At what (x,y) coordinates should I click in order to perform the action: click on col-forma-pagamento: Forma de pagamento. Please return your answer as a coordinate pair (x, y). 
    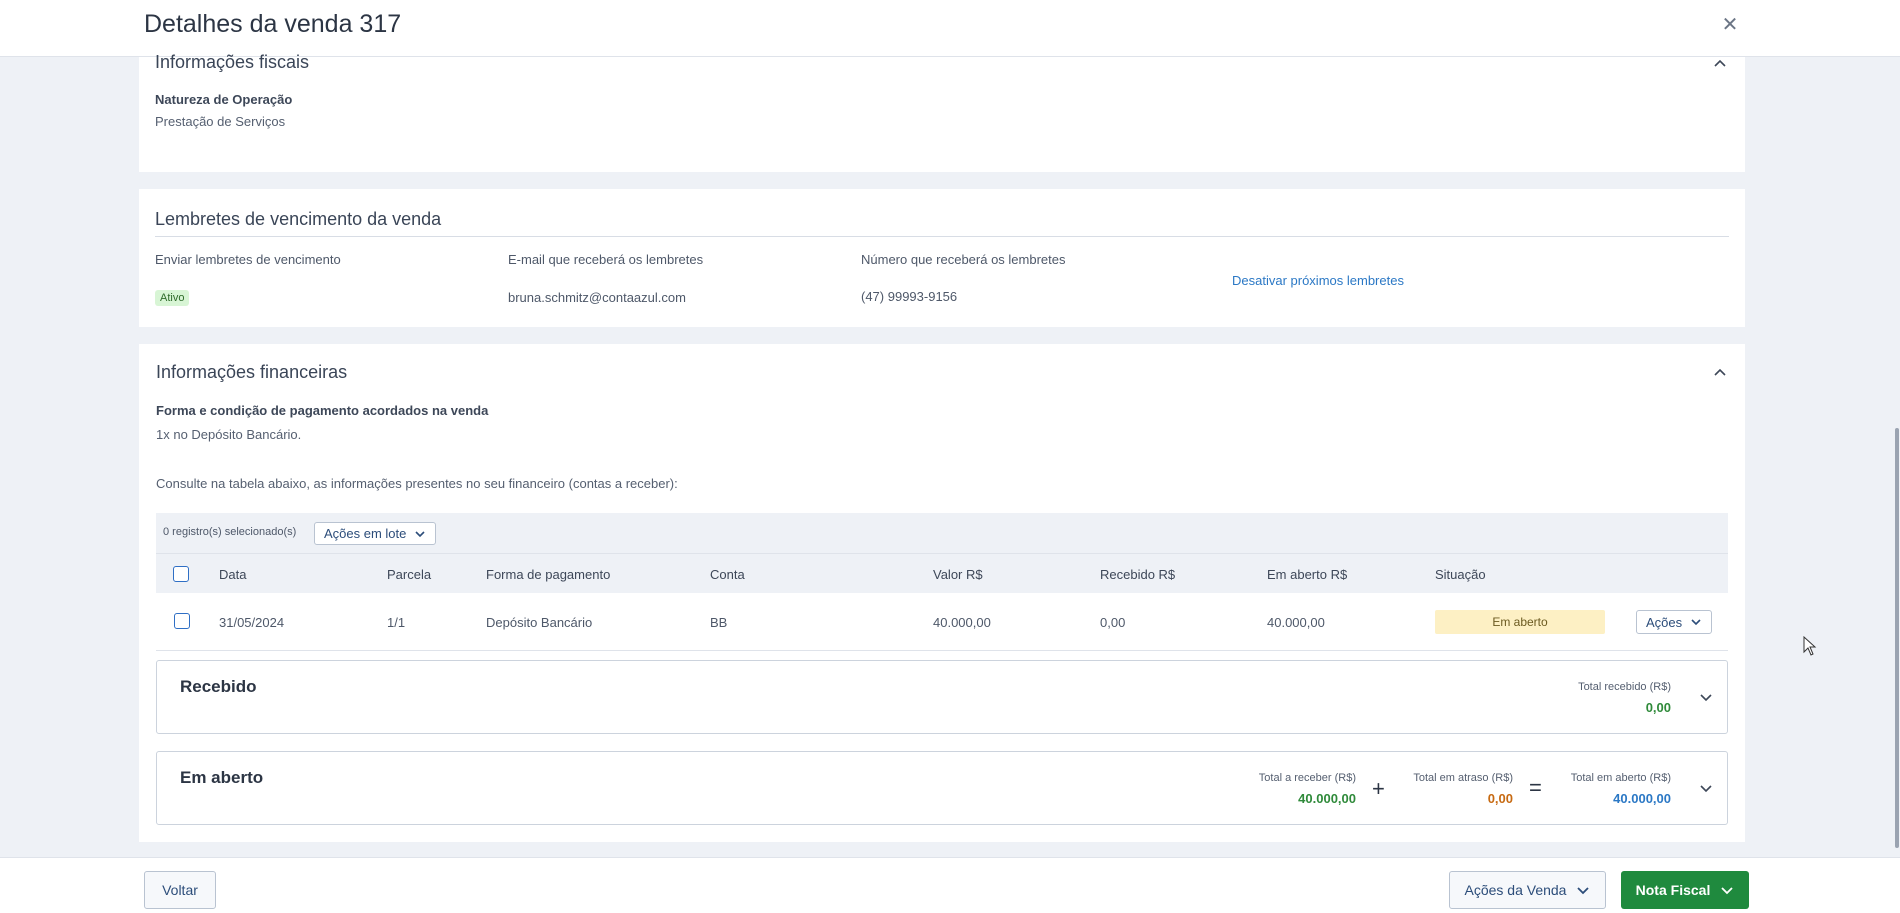
    Looking at the image, I should click on (548, 574).